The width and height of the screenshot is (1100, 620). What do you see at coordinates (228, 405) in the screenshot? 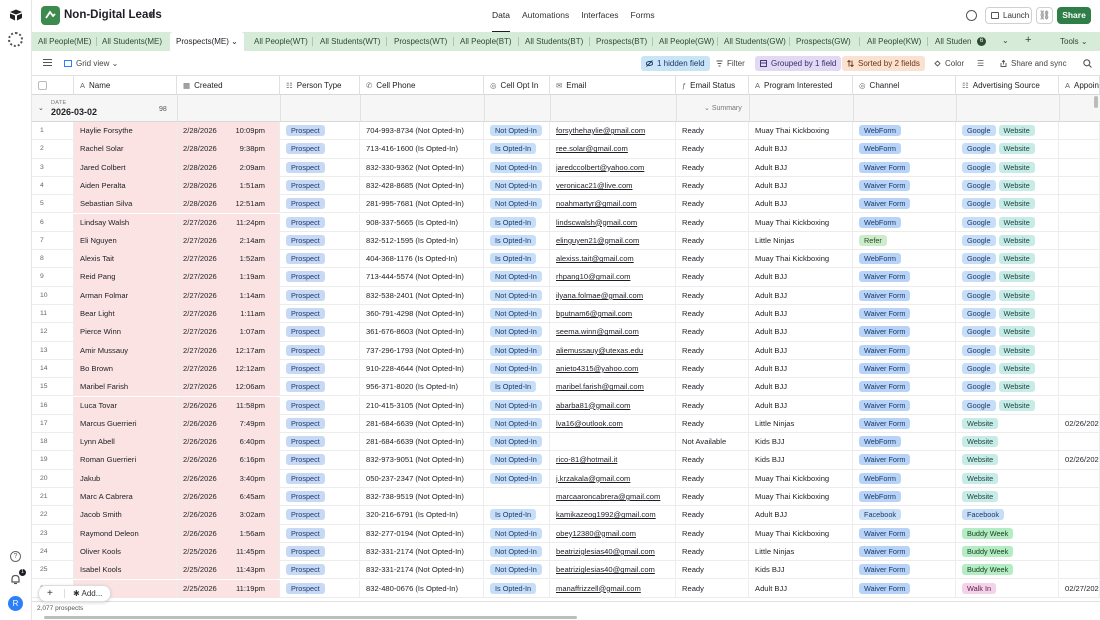
I see `cell-created: 2/26/2026 11:58pm` at bounding box center [228, 405].